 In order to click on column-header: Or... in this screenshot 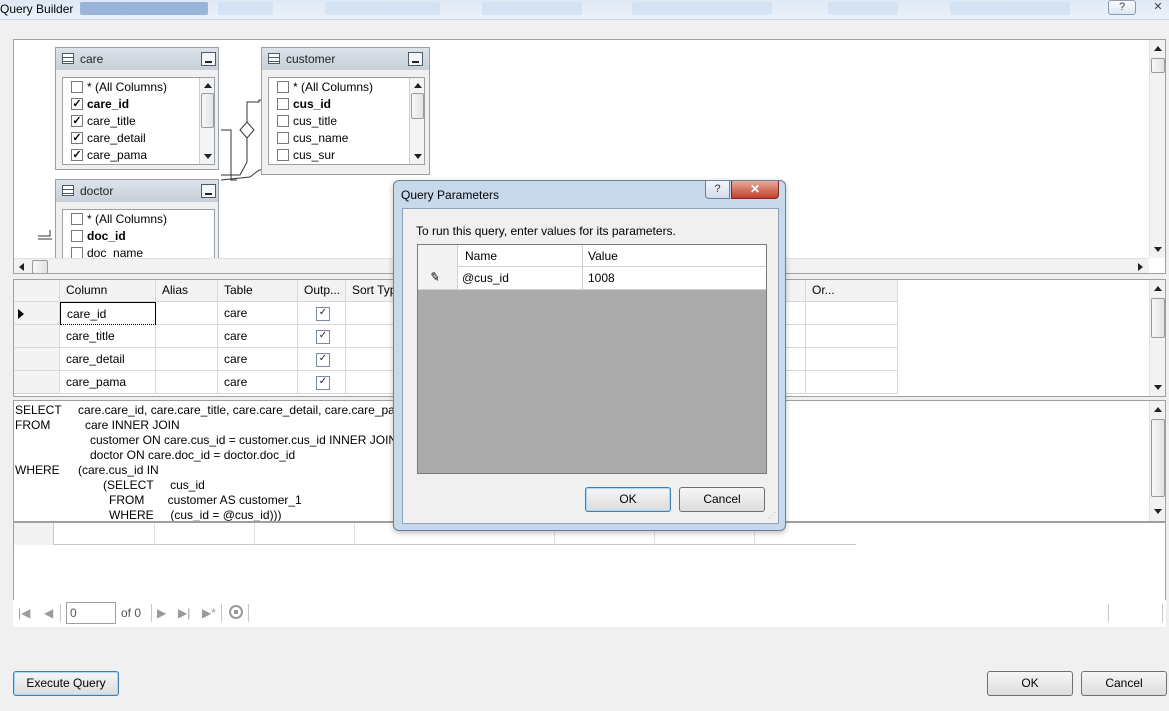, I will do `click(852, 291)`.